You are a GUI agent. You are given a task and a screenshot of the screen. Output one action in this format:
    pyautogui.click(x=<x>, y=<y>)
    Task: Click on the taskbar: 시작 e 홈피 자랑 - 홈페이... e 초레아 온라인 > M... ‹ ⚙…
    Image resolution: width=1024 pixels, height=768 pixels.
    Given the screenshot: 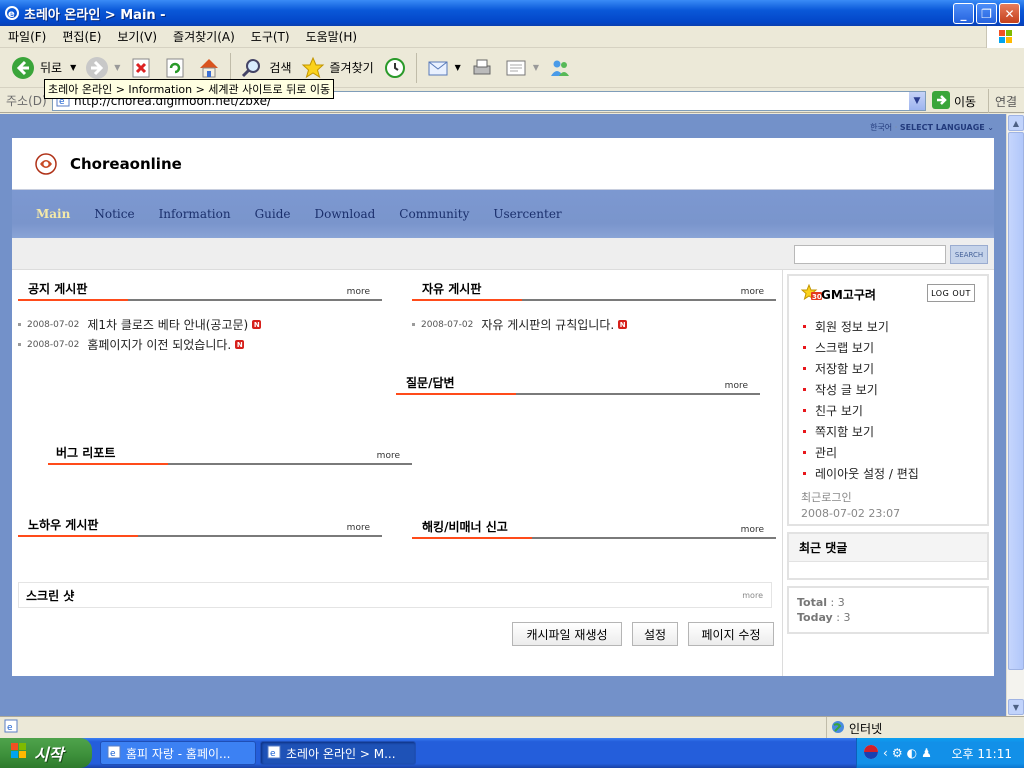 What is the action you would take?
    pyautogui.click(x=512, y=753)
    